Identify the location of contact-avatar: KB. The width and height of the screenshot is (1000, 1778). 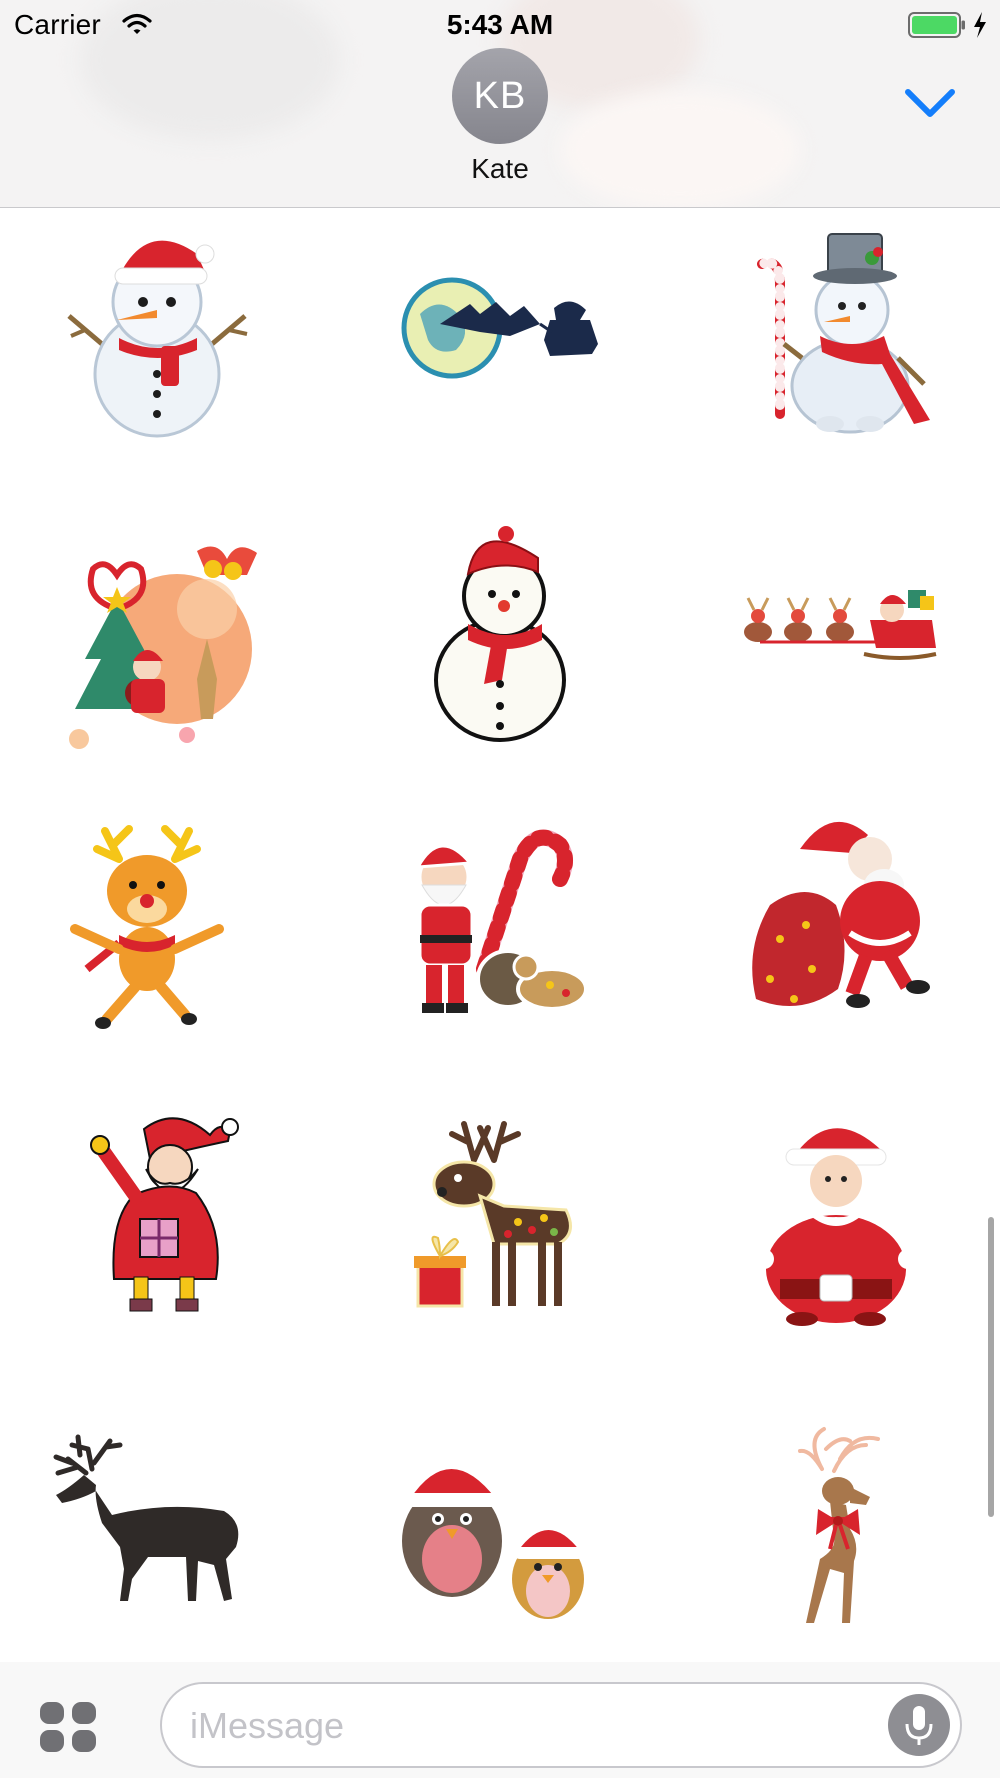
(500, 96).